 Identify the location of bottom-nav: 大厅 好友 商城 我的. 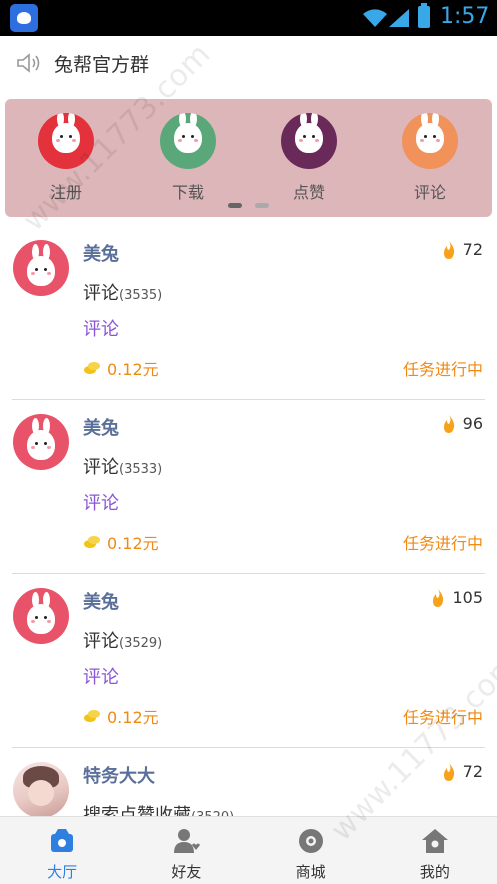
(248, 850).